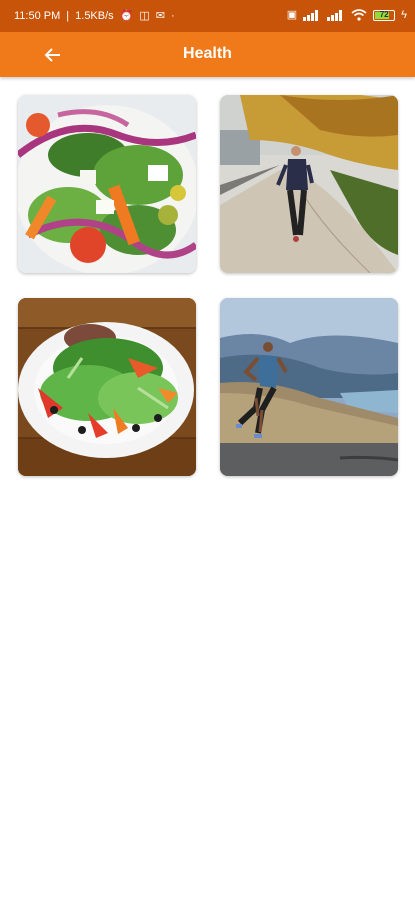 The height and width of the screenshot is (900, 415). I want to click on status-time: 11:50 PM, so click(37, 16).